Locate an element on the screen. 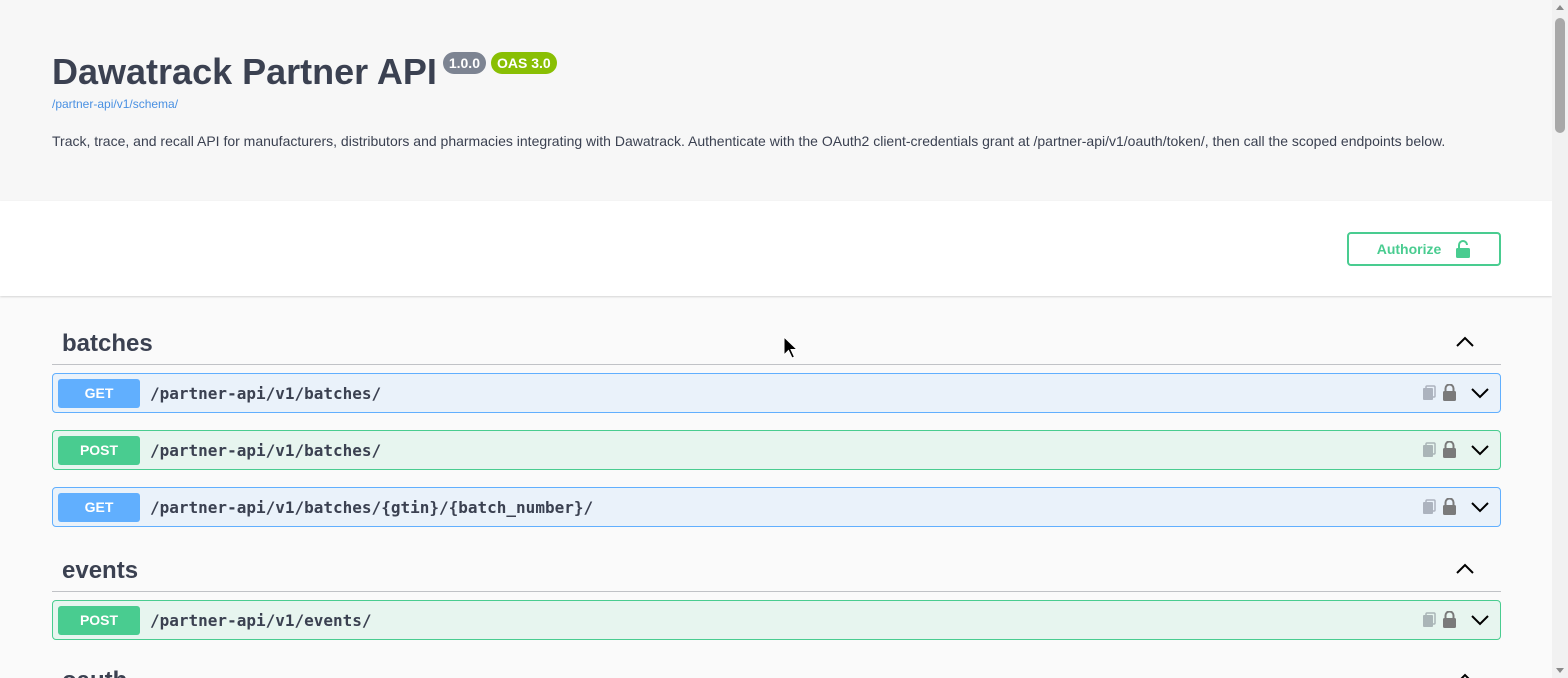  tag-section-oauth: oauth is located at coordinates (776, 666).